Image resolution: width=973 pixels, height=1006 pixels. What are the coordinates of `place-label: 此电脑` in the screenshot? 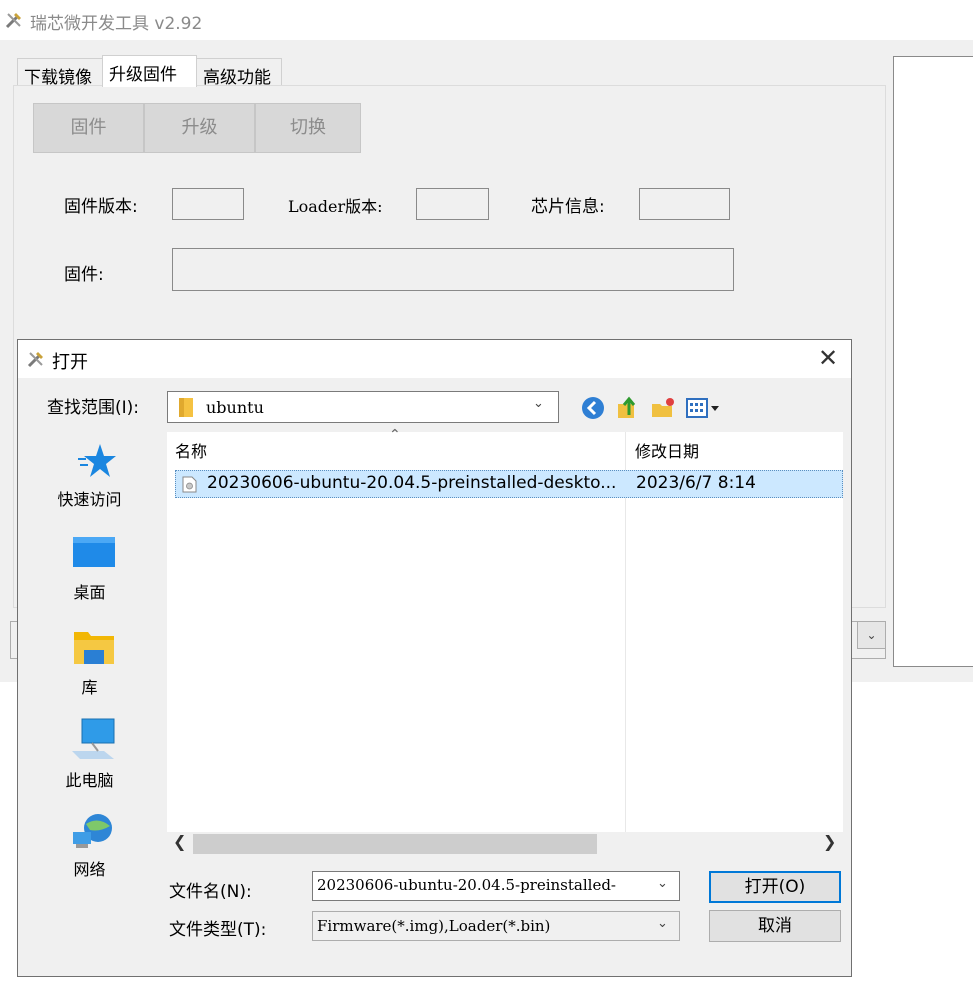 It's located at (89, 780).